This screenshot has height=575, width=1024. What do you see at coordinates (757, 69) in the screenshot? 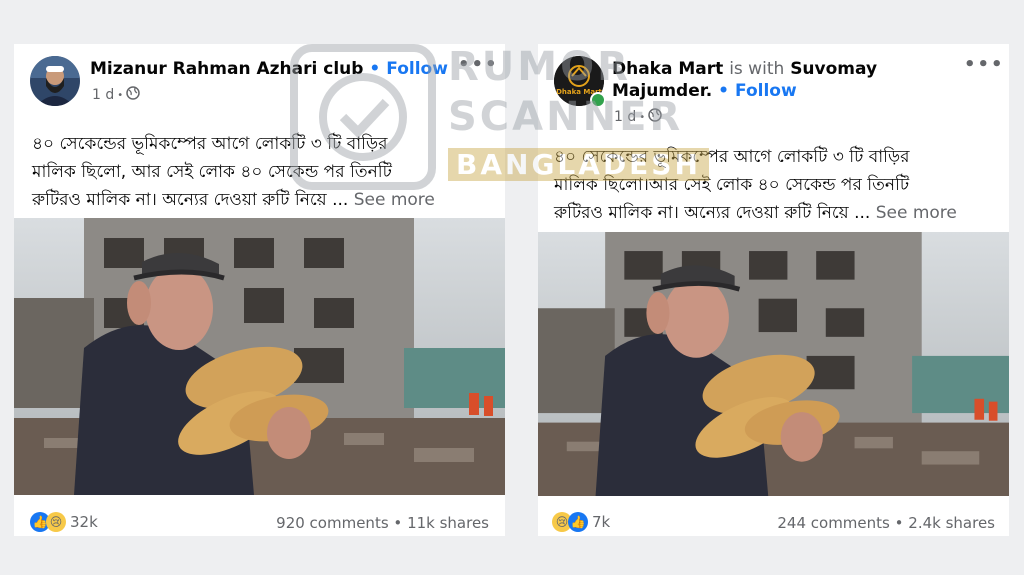
I see `with-text: is with` at bounding box center [757, 69].